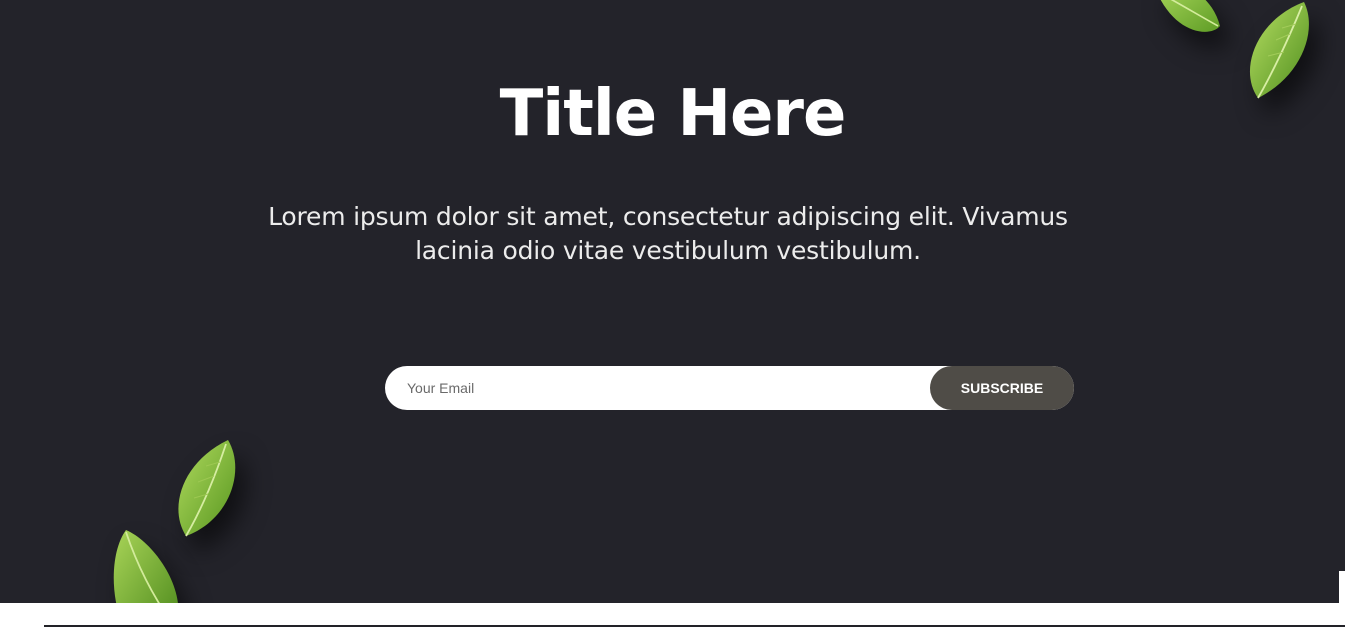  What do you see at coordinates (1002, 388) in the screenshot?
I see `subscribe-button: SUBSCRIBE` at bounding box center [1002, 388].